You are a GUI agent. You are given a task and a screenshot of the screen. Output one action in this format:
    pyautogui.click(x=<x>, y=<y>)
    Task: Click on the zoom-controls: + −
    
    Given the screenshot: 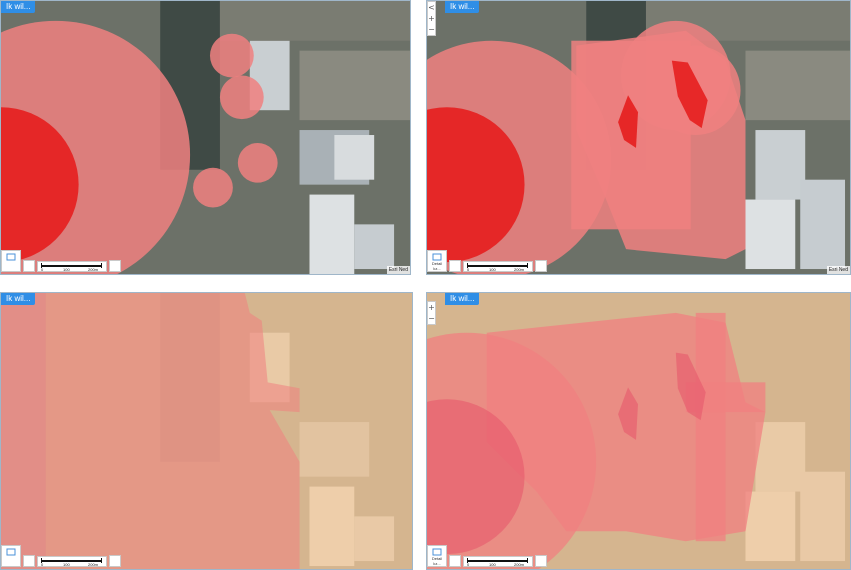 What is the action you would take?
    pyautogui.click(x=431, y=313)
    